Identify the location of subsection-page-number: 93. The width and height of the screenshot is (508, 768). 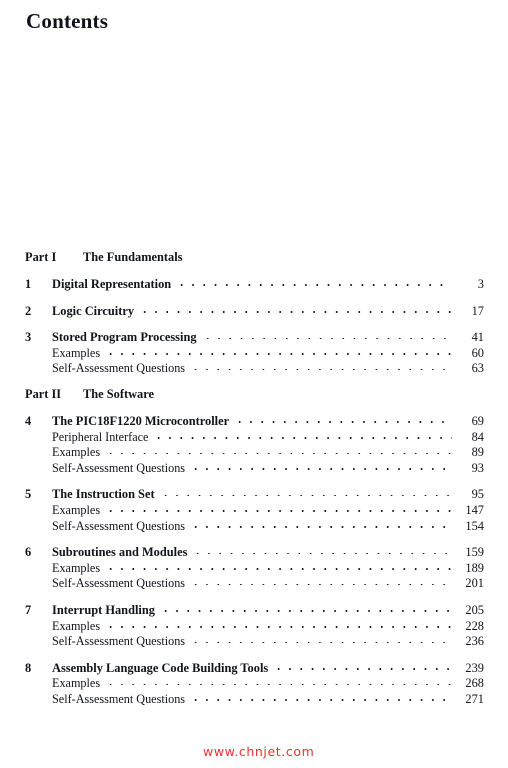
(477, 467).